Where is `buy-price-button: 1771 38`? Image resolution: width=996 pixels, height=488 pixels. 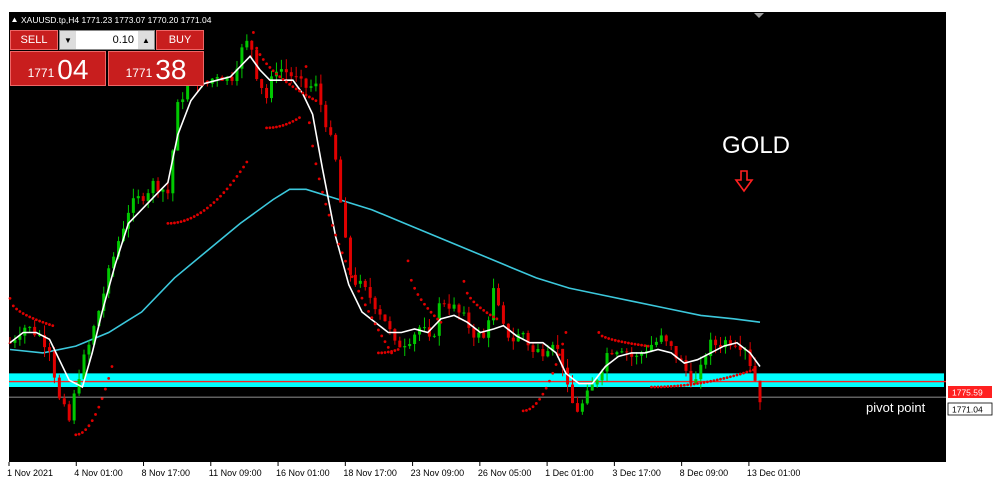 buy-price-button: 1771 38 is located at coordinates (156, 68).